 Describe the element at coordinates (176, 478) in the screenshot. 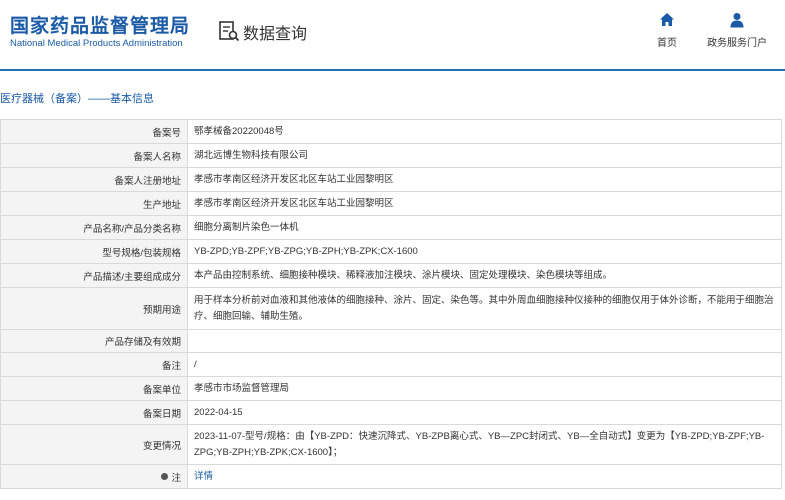

I see `note-label: 注` at that location.